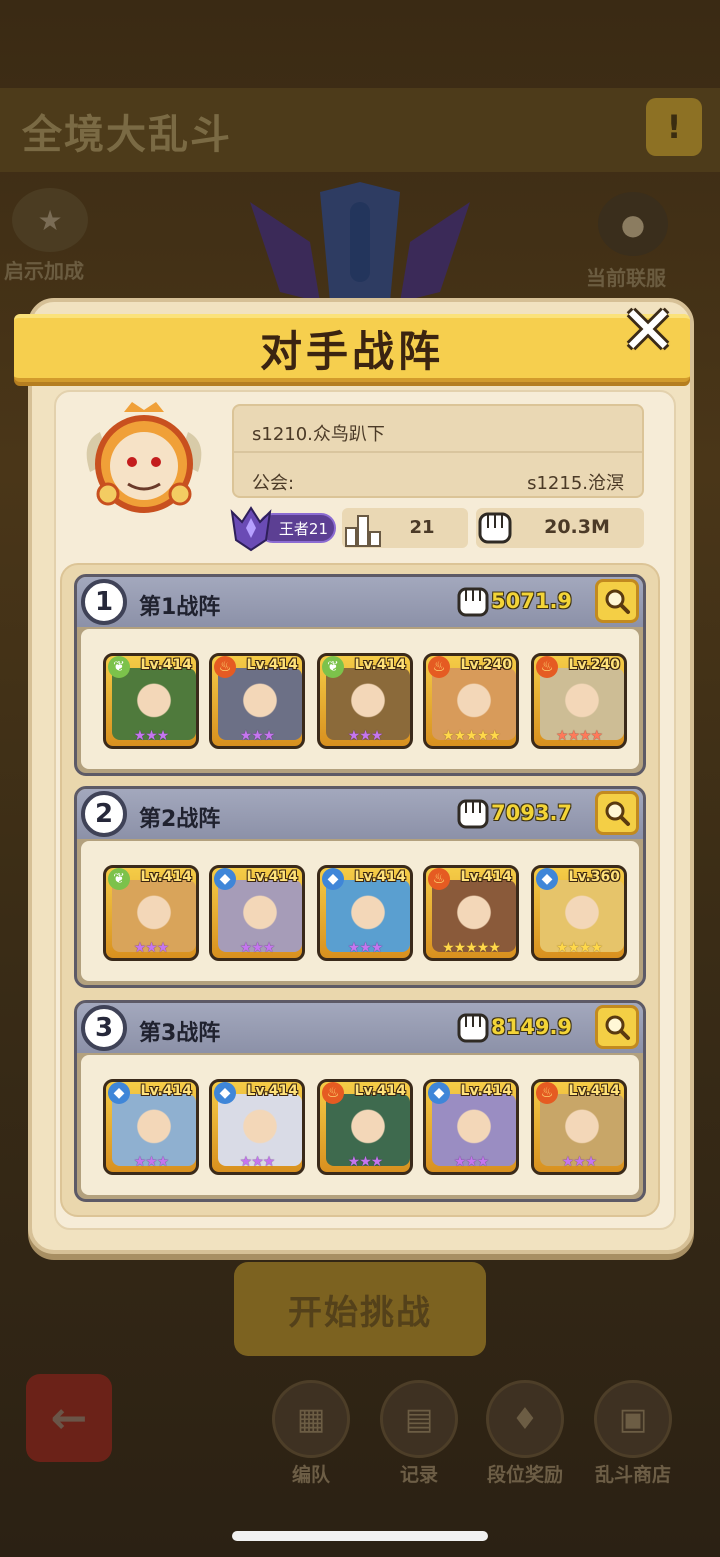 The width and height of the screenshot is (720, 1557). I want to click on info-button: !, so click(674, 127).